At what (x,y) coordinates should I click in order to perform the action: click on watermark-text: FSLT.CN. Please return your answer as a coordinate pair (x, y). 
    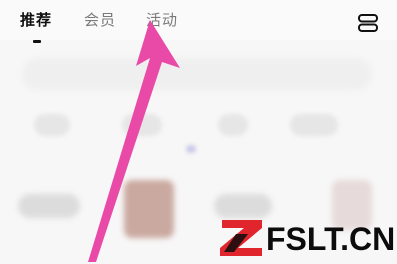
    Looking at the image, I should click on (331, 239).